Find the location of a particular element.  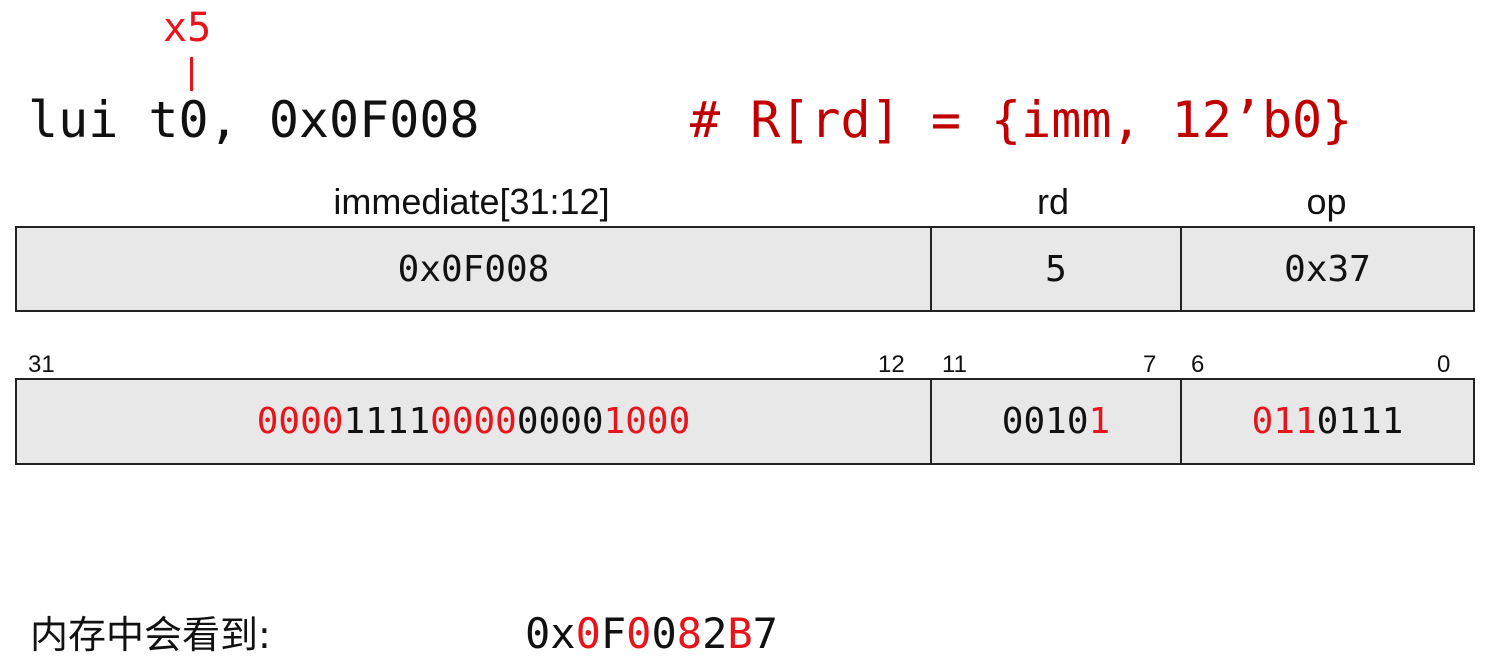

binary-encoding-row: 0000 1111 0000 0000 1000 0010 1 011 0111 is located at coordinates (745, 421).